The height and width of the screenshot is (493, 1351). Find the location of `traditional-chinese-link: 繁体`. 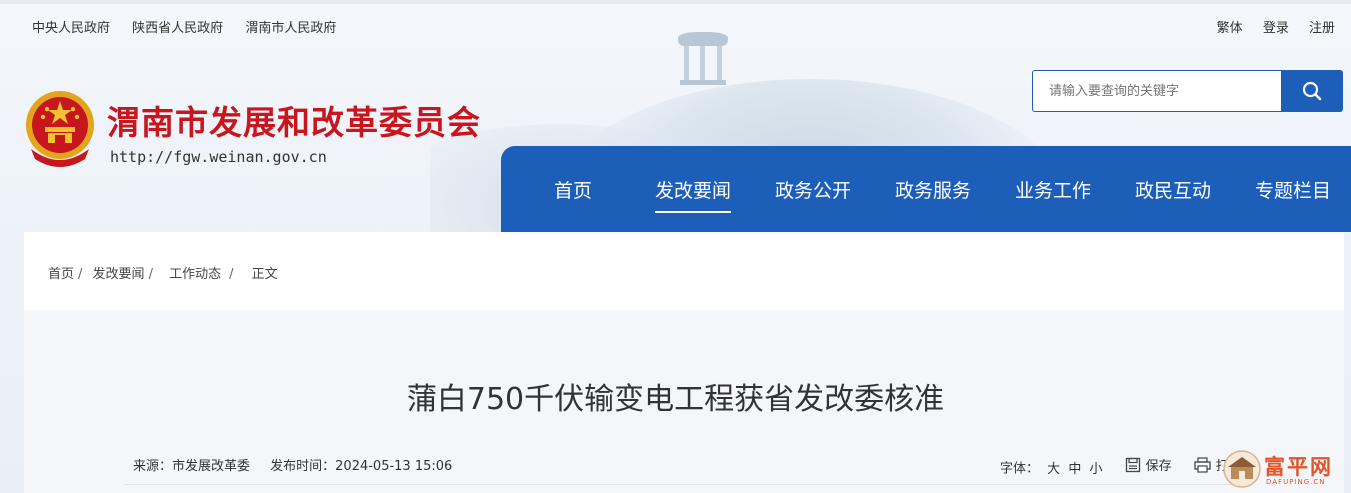

traditional-chinese-link: 繁体 is located at coordinates (1230, 28).